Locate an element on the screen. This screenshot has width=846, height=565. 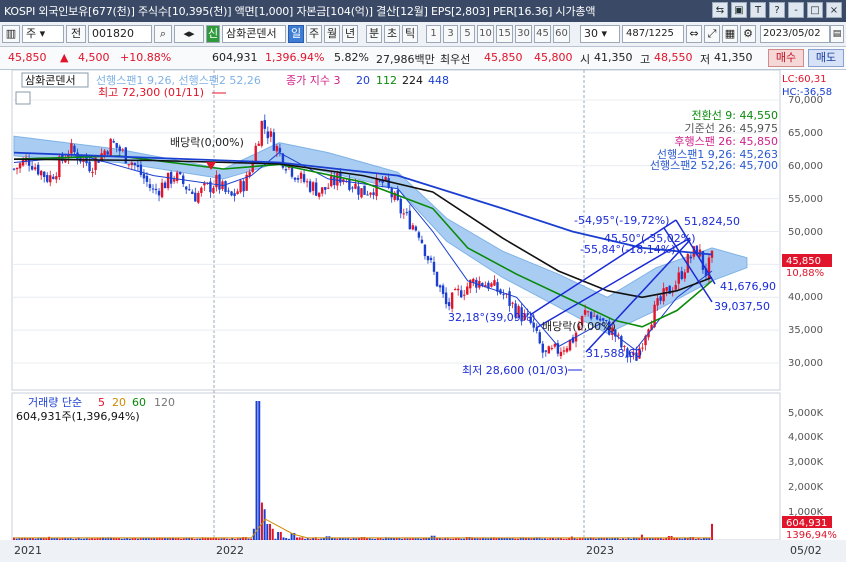
count-value: 30 is located at coordinates (591, 33).